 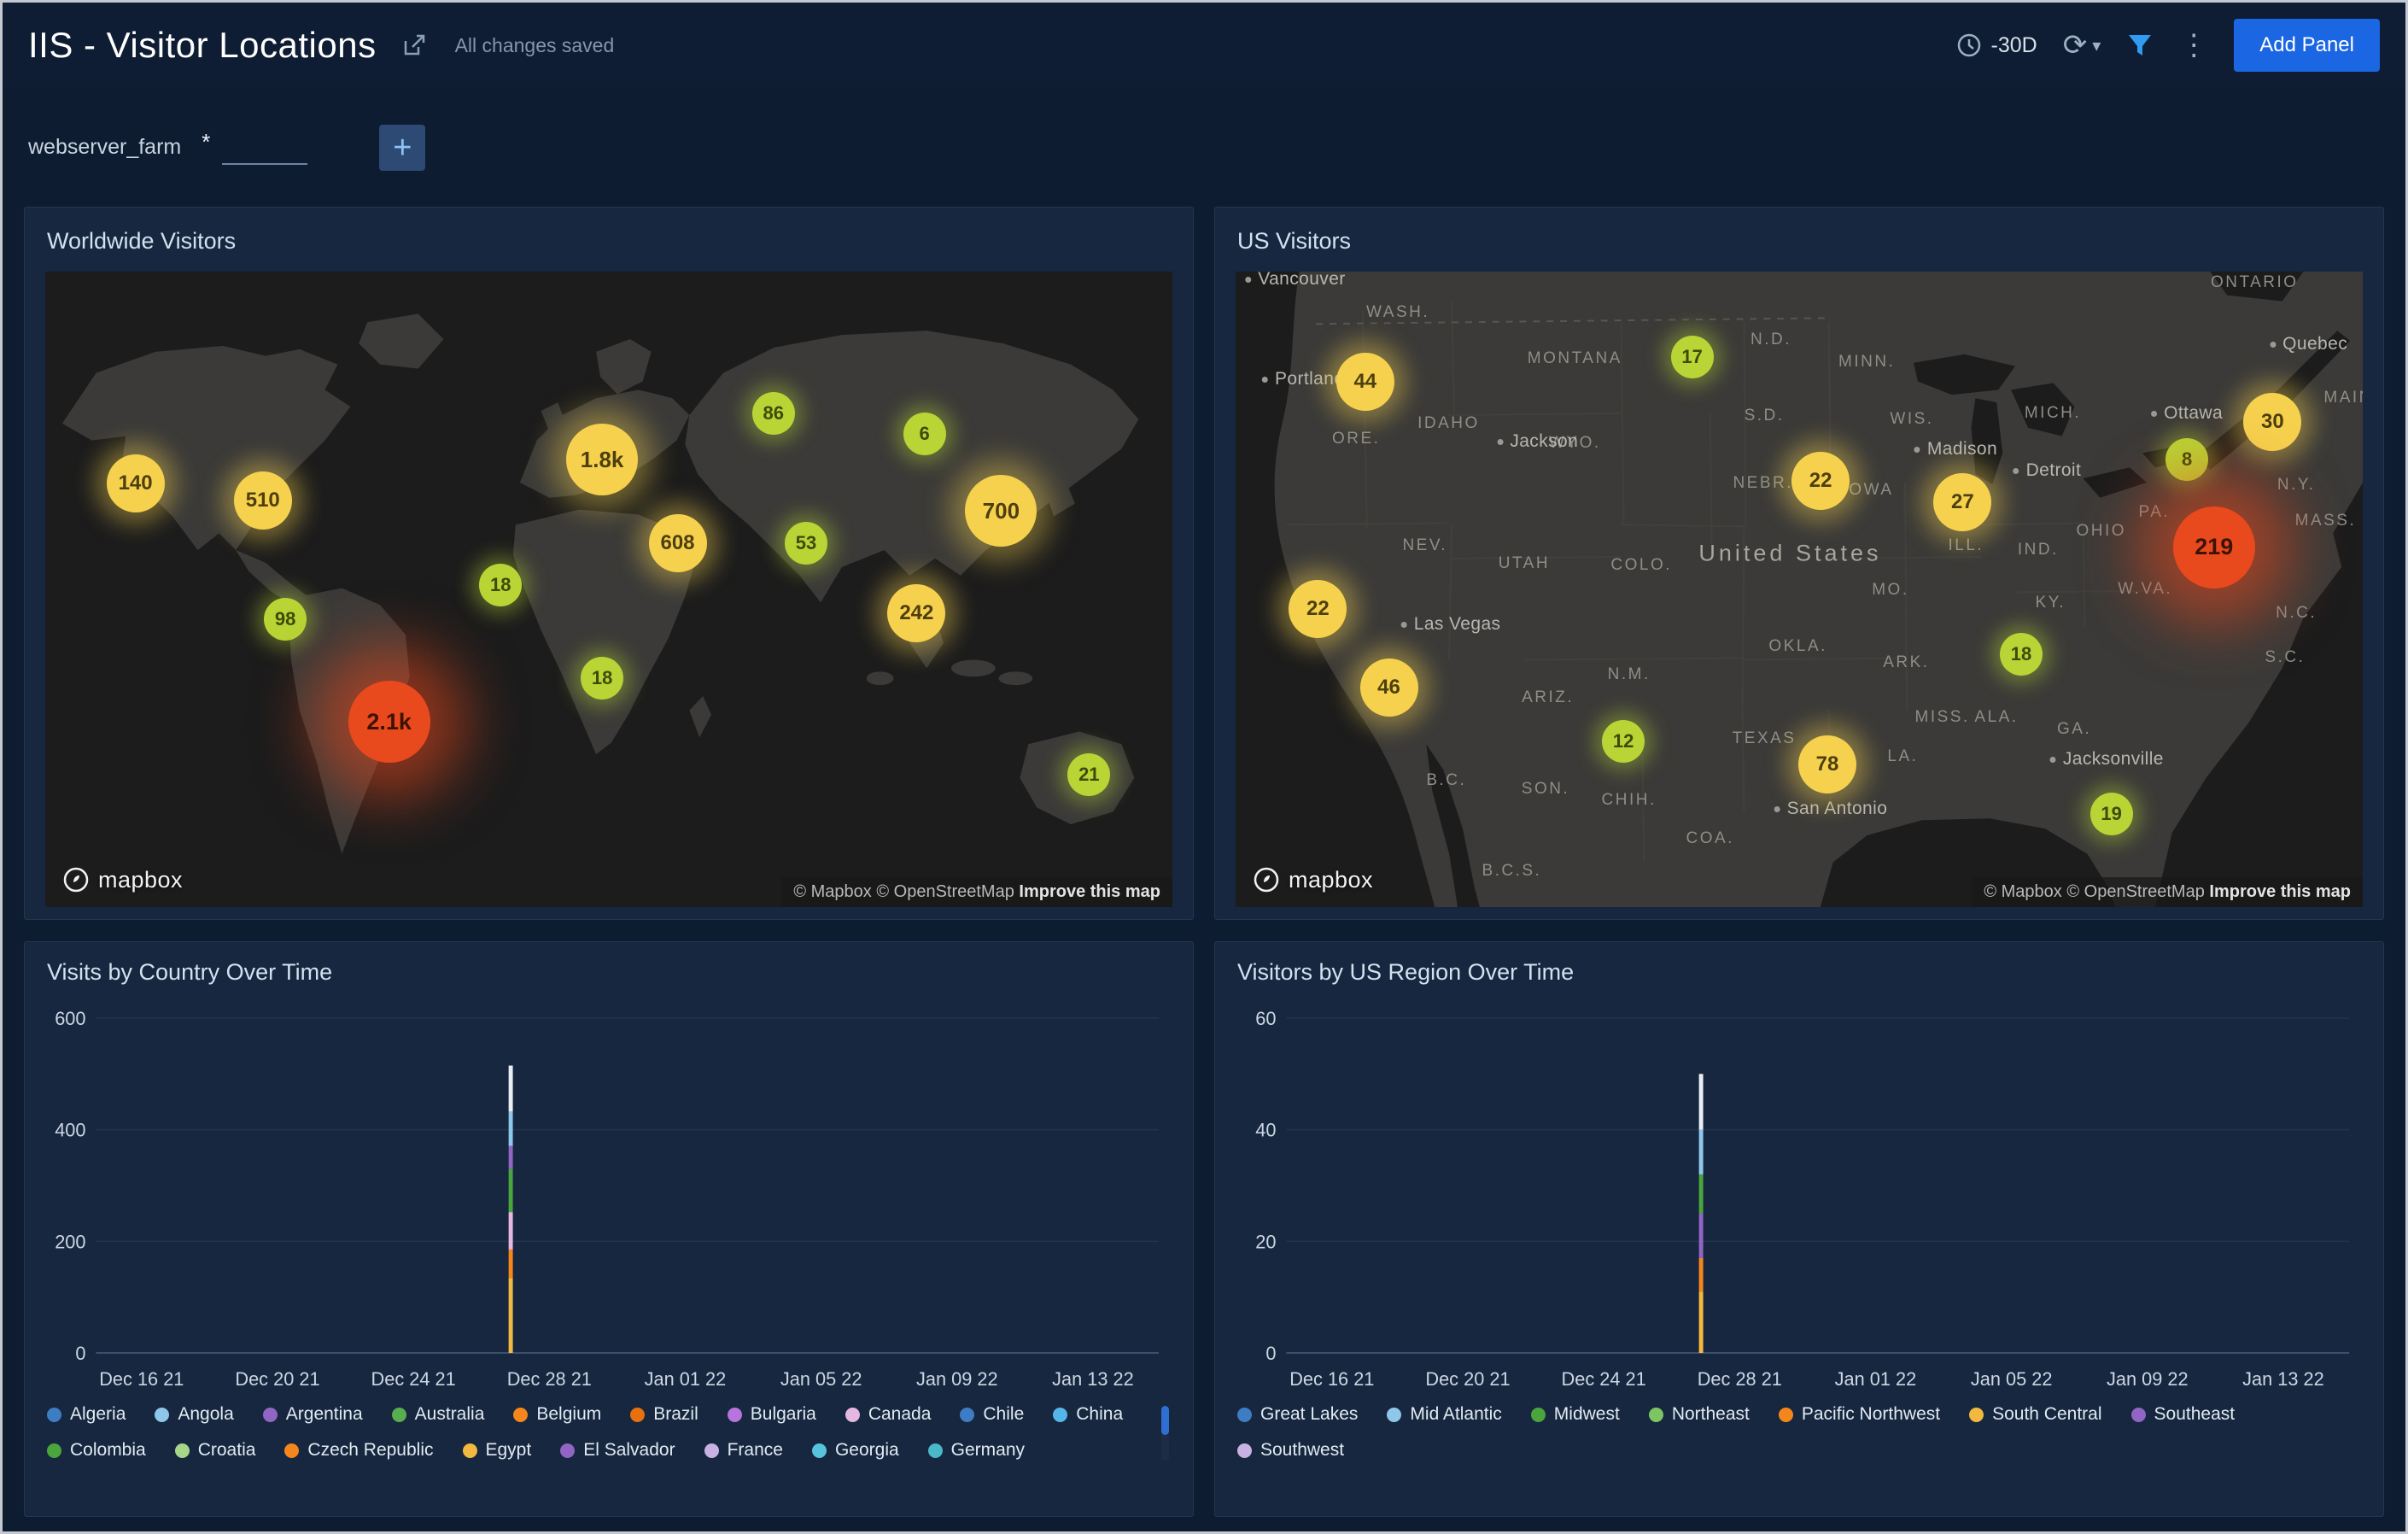 I want to click on map-label-state: SON., so click(x=1545, y=789).